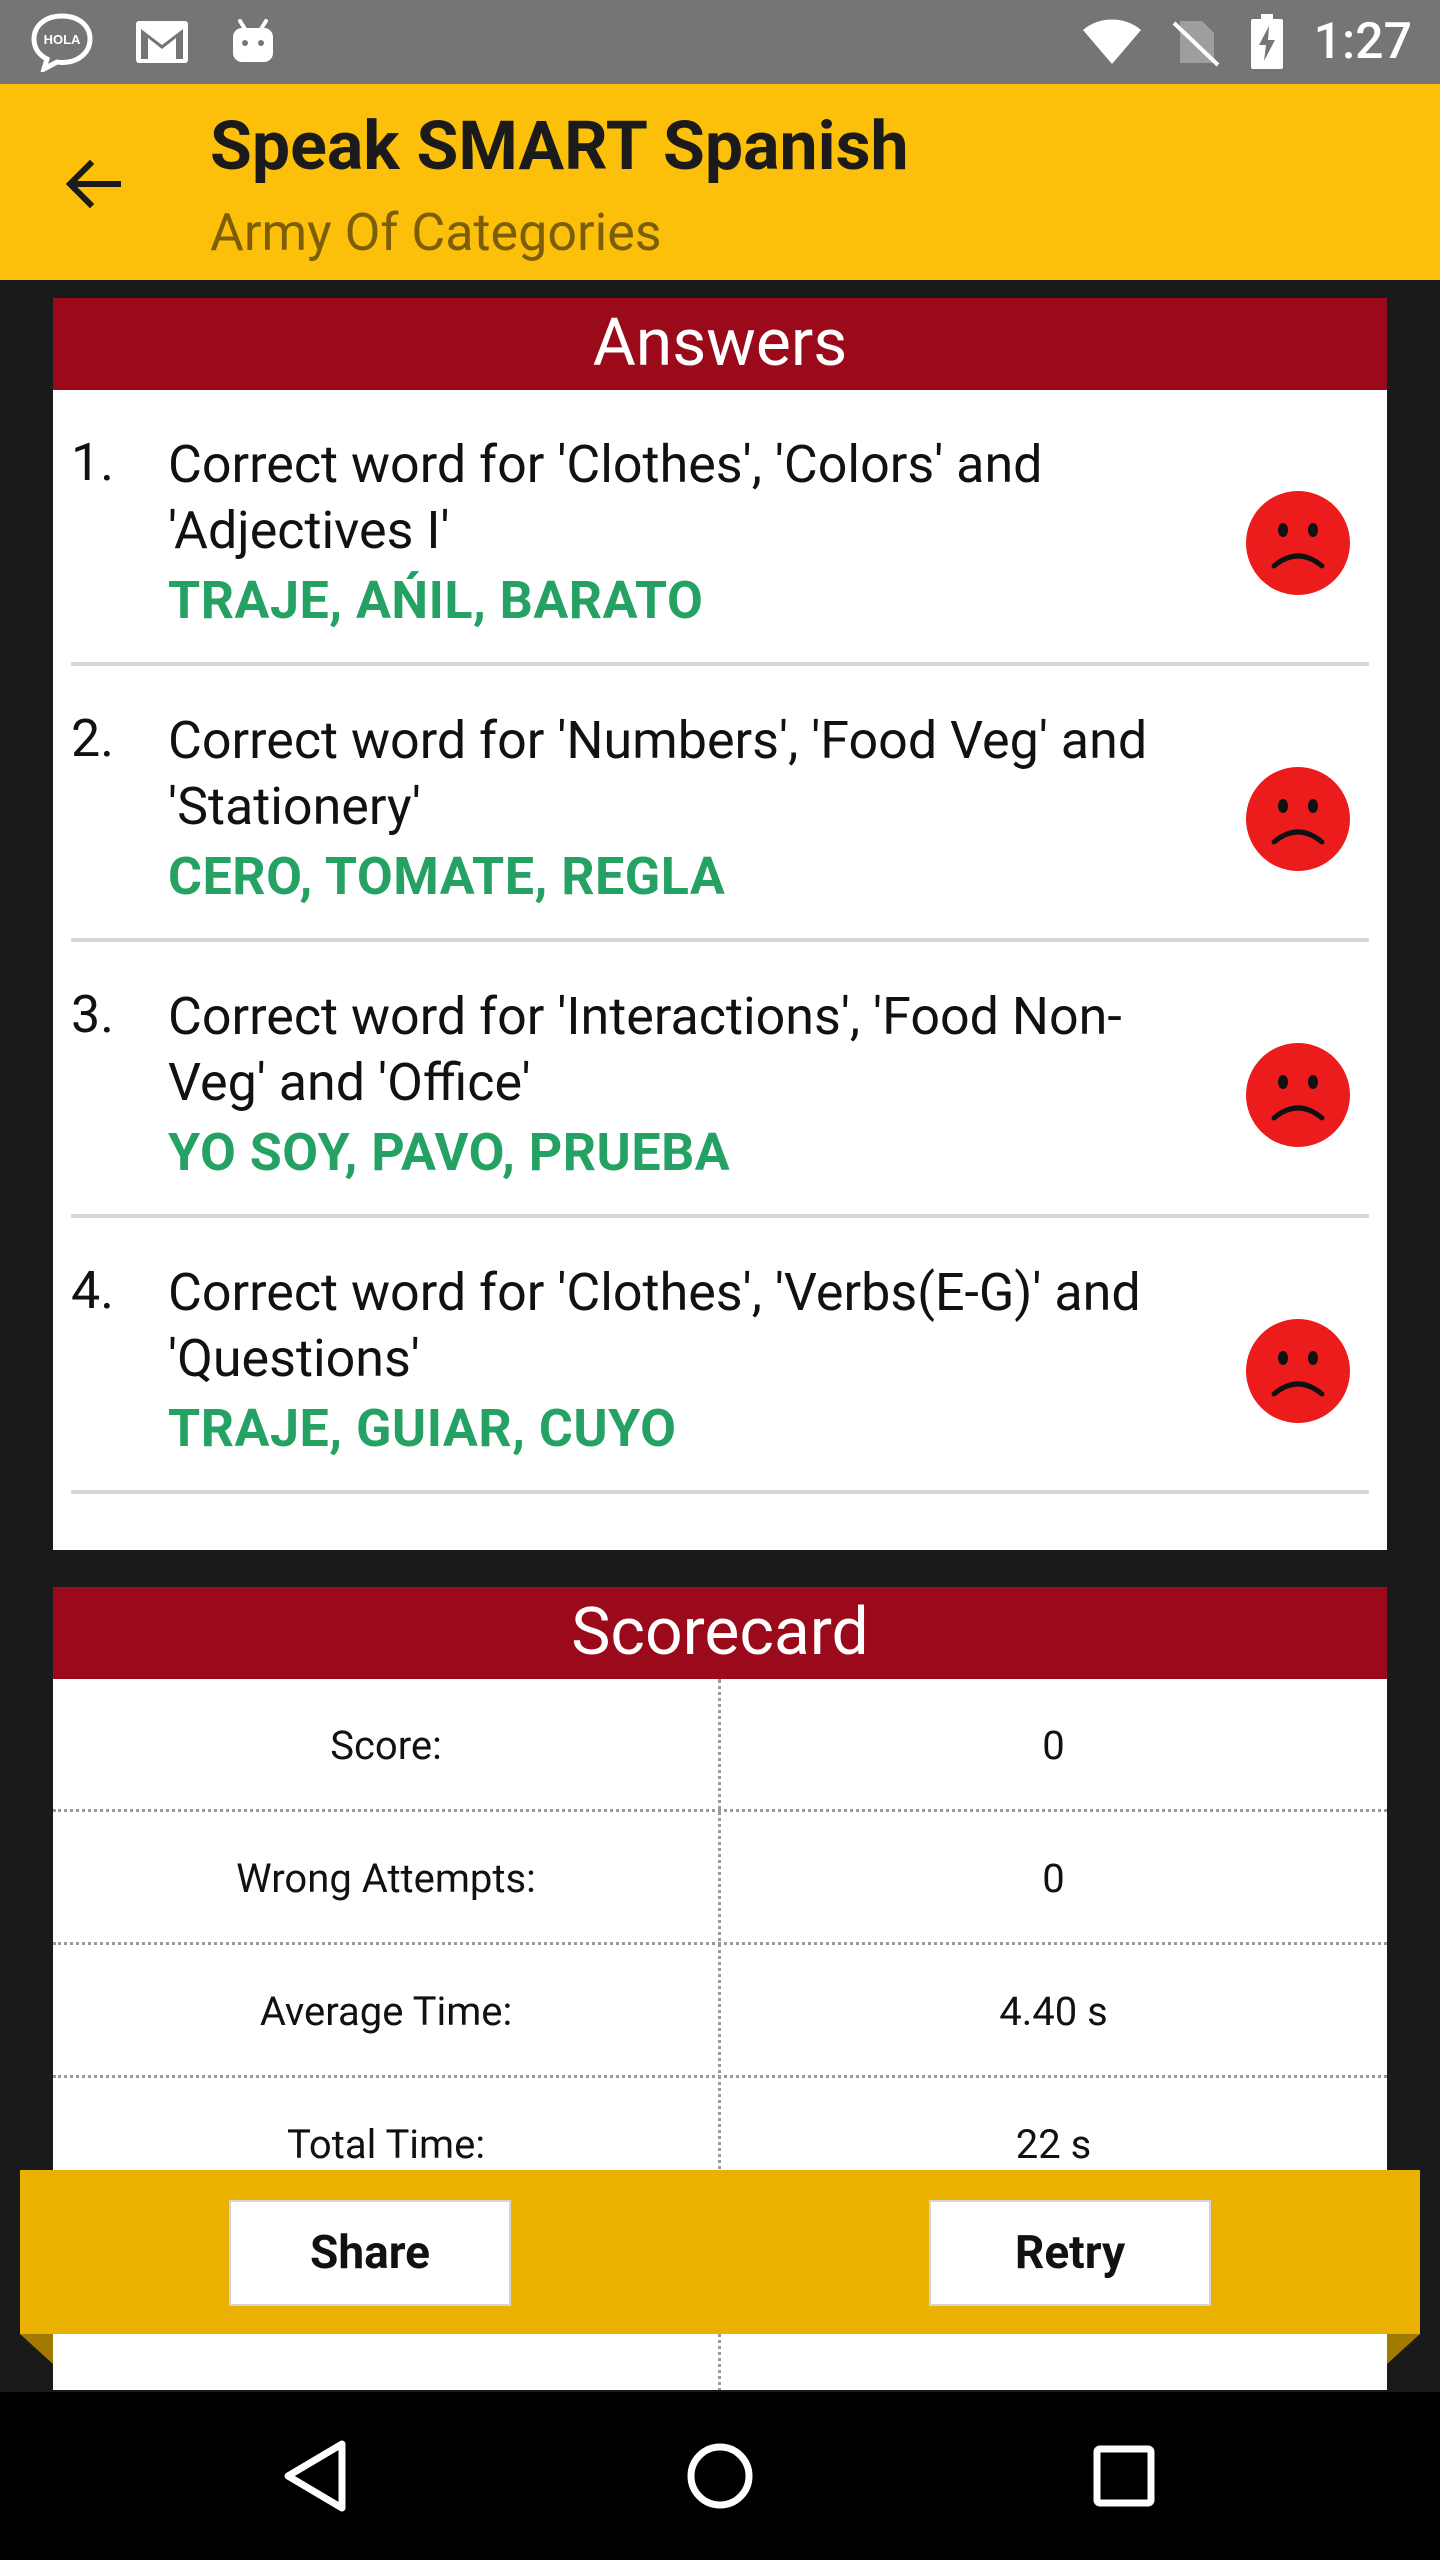  I want to click on back-arrow-icon, so click(94, 184).